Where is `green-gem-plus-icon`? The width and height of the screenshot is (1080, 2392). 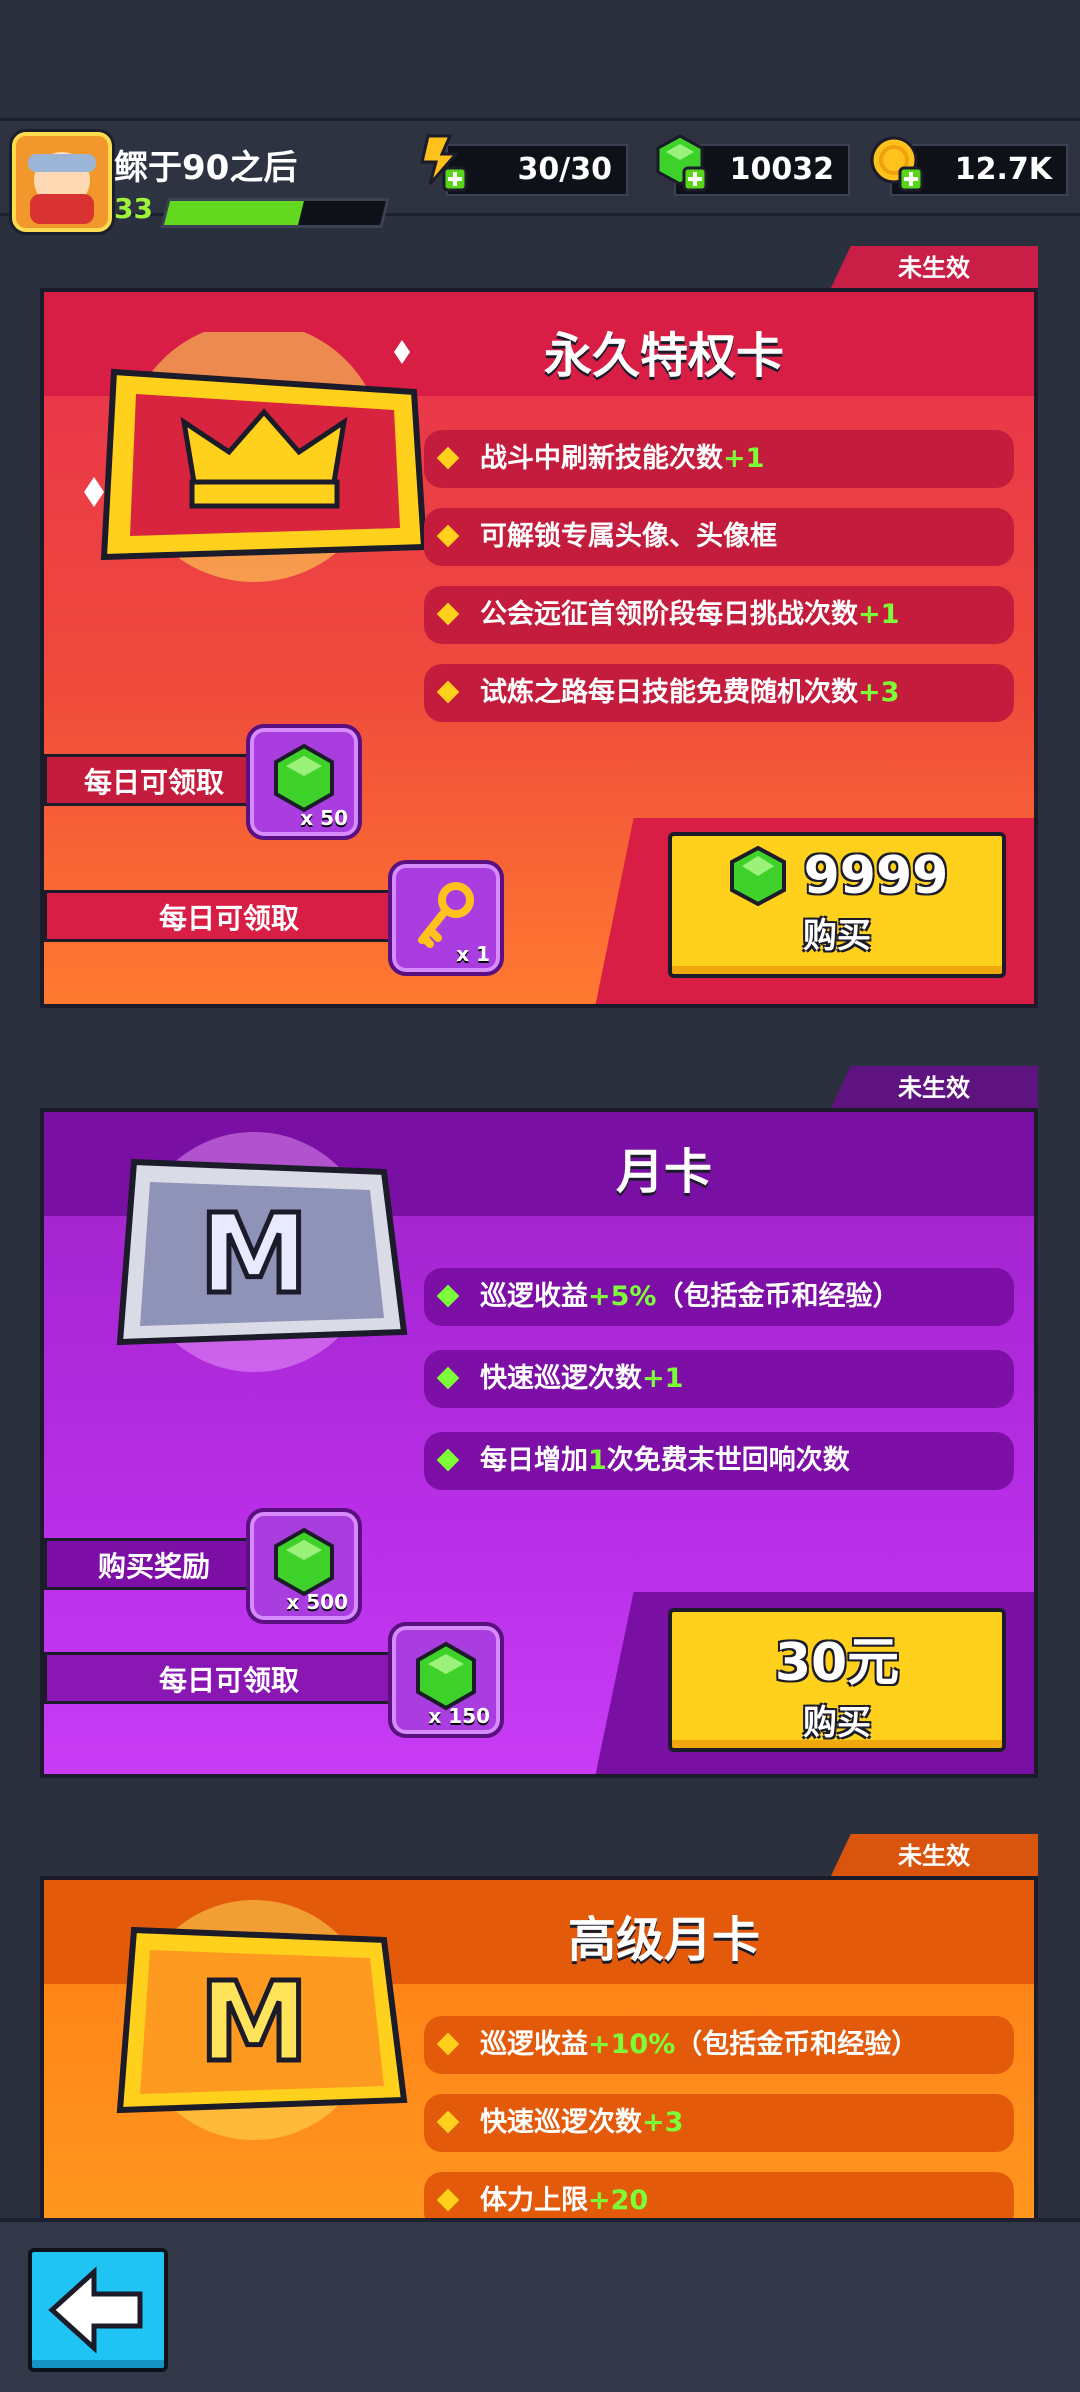
green-gem-plus-icon is located at coordinates (681, 163).